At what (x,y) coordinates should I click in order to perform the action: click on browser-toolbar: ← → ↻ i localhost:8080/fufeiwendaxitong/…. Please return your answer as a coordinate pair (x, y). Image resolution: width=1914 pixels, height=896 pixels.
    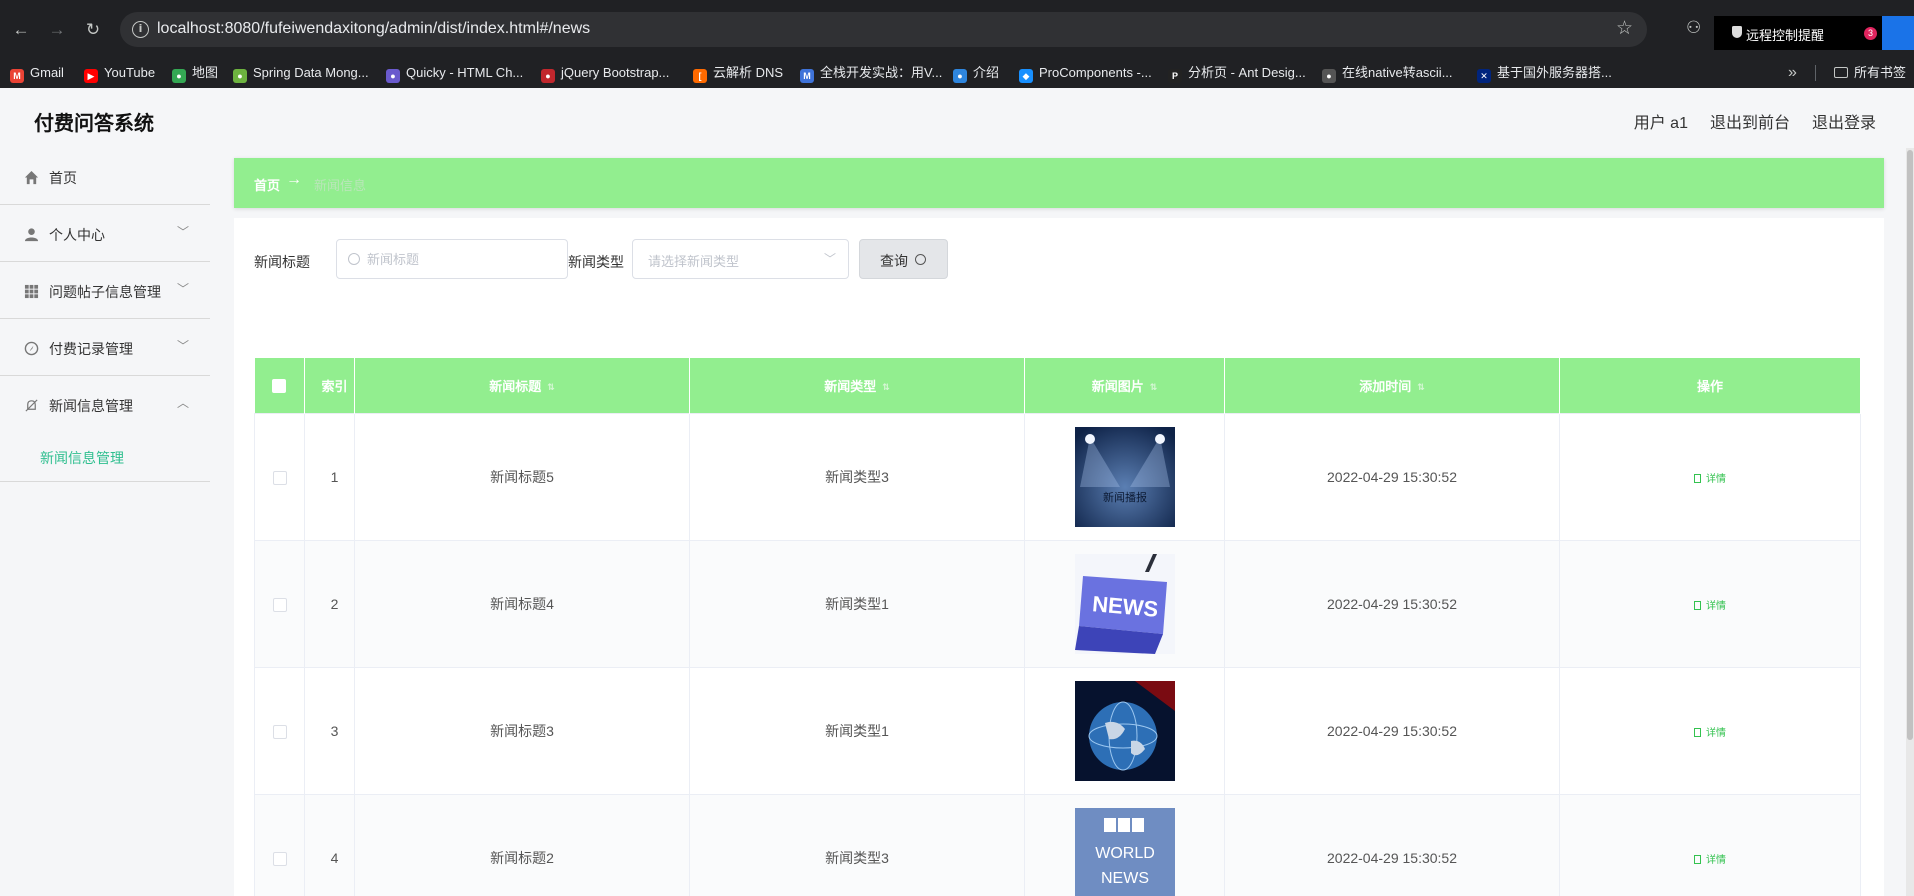
    Looking at the image, I should click on (957, 29).